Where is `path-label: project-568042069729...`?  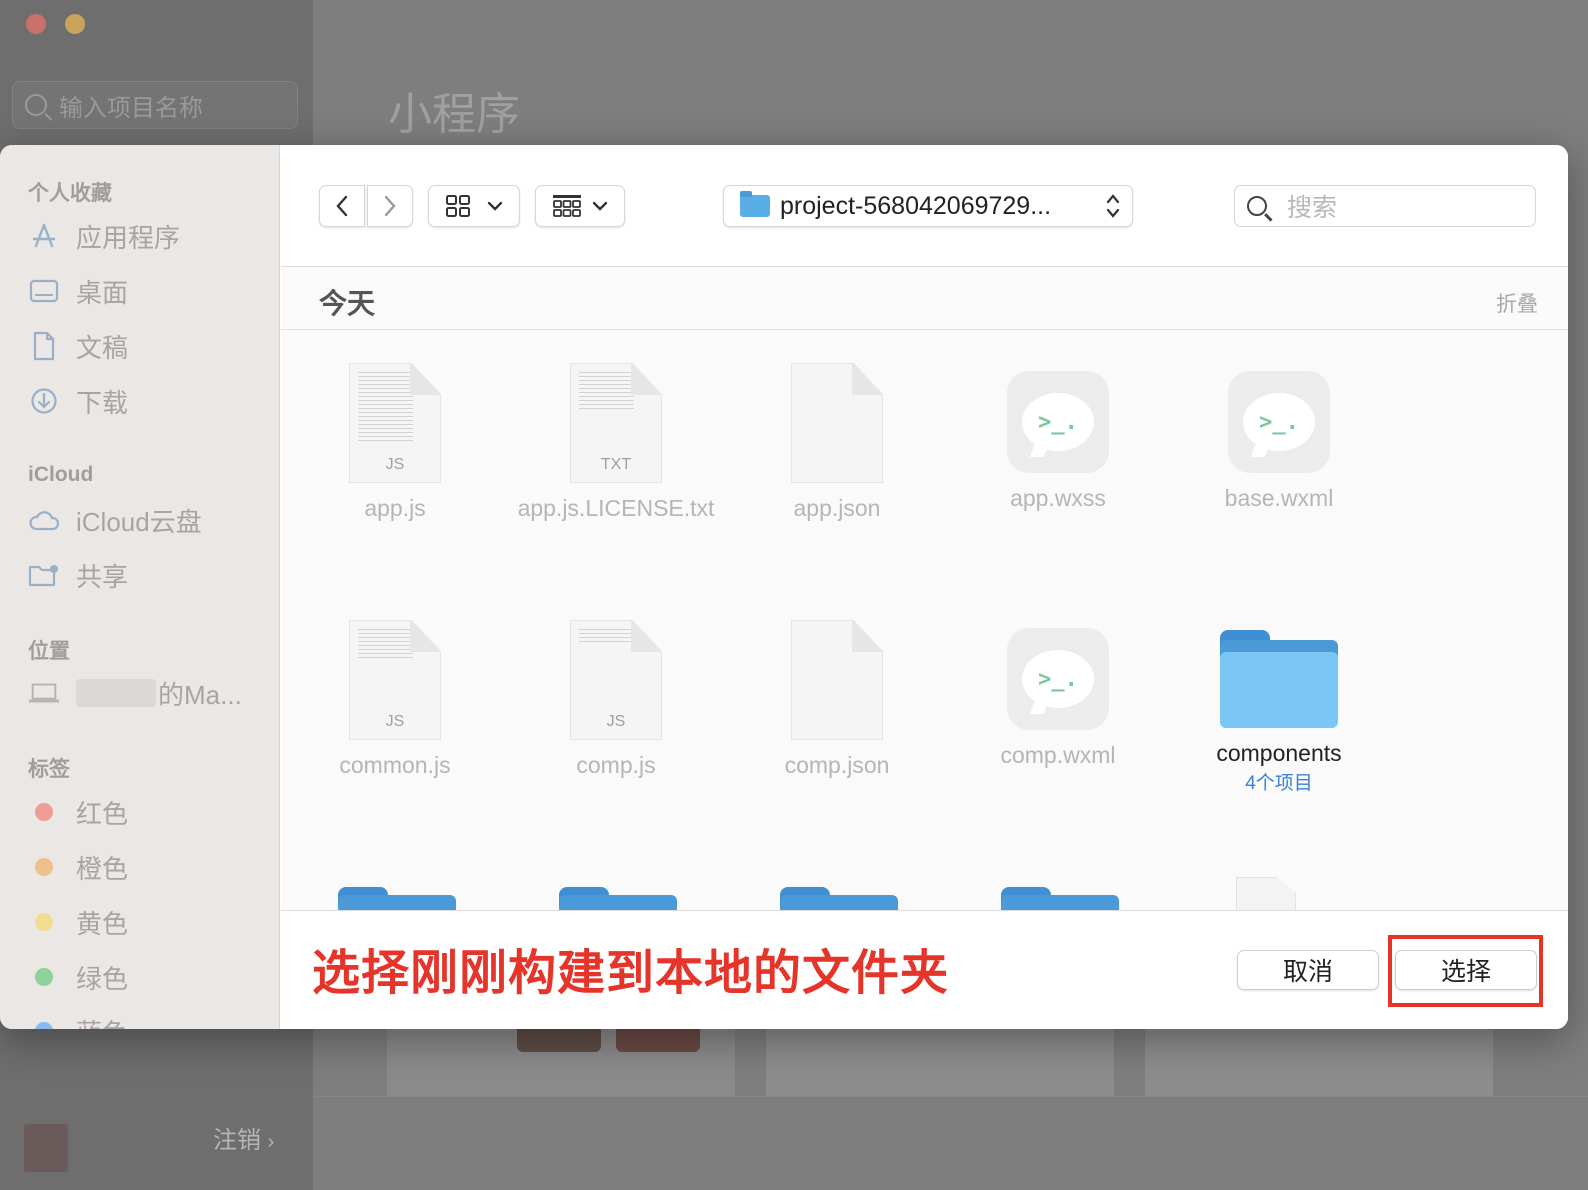
path-label: project-568042069729... is located at coordinates (916, 205).